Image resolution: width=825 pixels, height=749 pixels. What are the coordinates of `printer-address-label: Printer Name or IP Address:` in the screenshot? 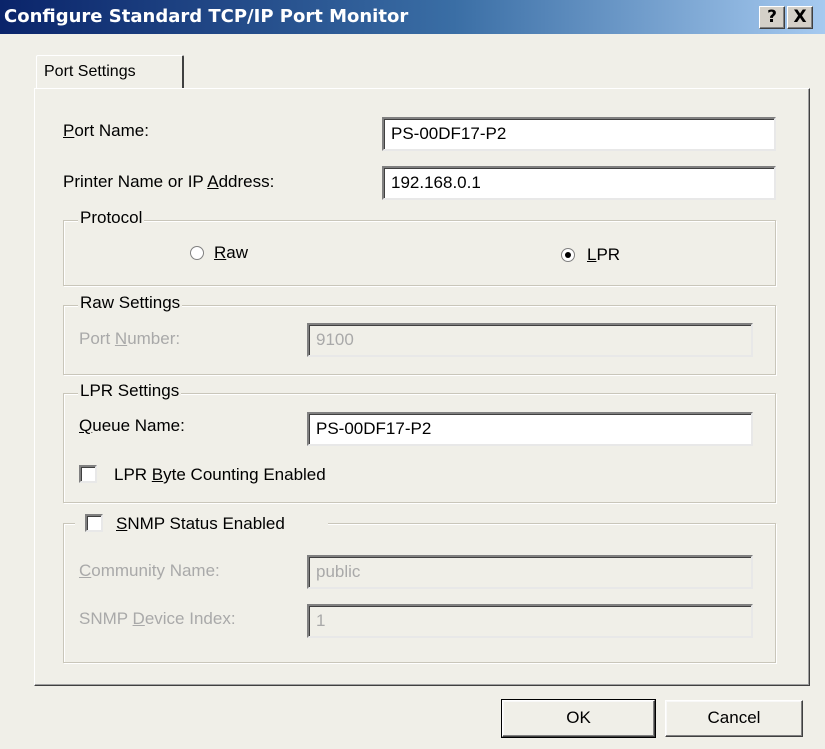 It's located at (169, 181).